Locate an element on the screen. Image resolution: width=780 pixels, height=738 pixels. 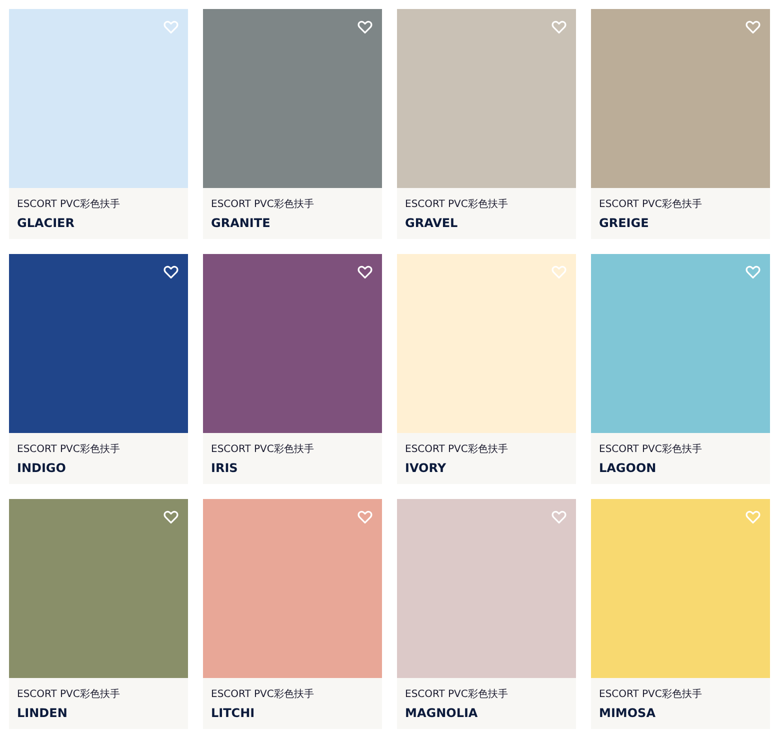
product-name: IRIS is located at coordinates (224, 468).